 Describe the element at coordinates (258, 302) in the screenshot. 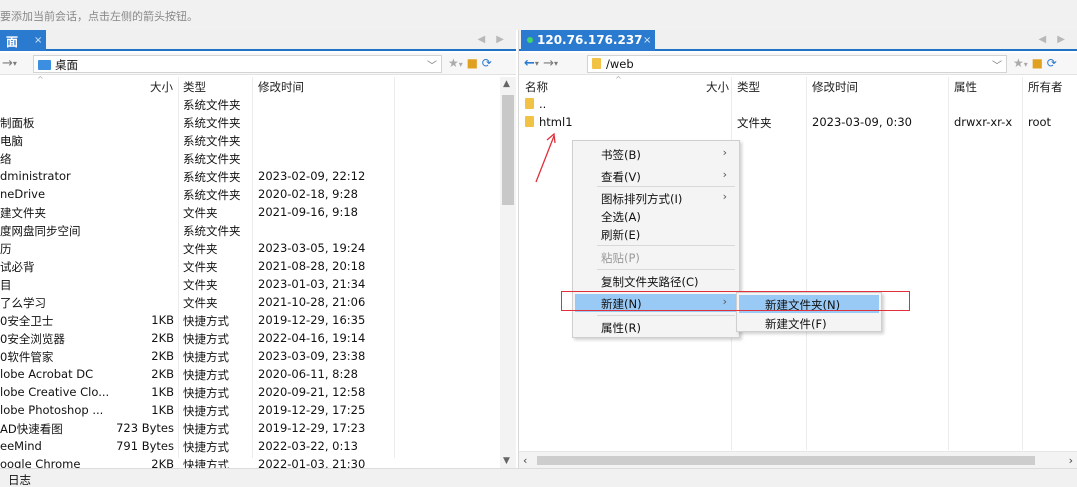

I see `table-row: 了么学习 文件夹 2021-10-28, 21:06` at that location.